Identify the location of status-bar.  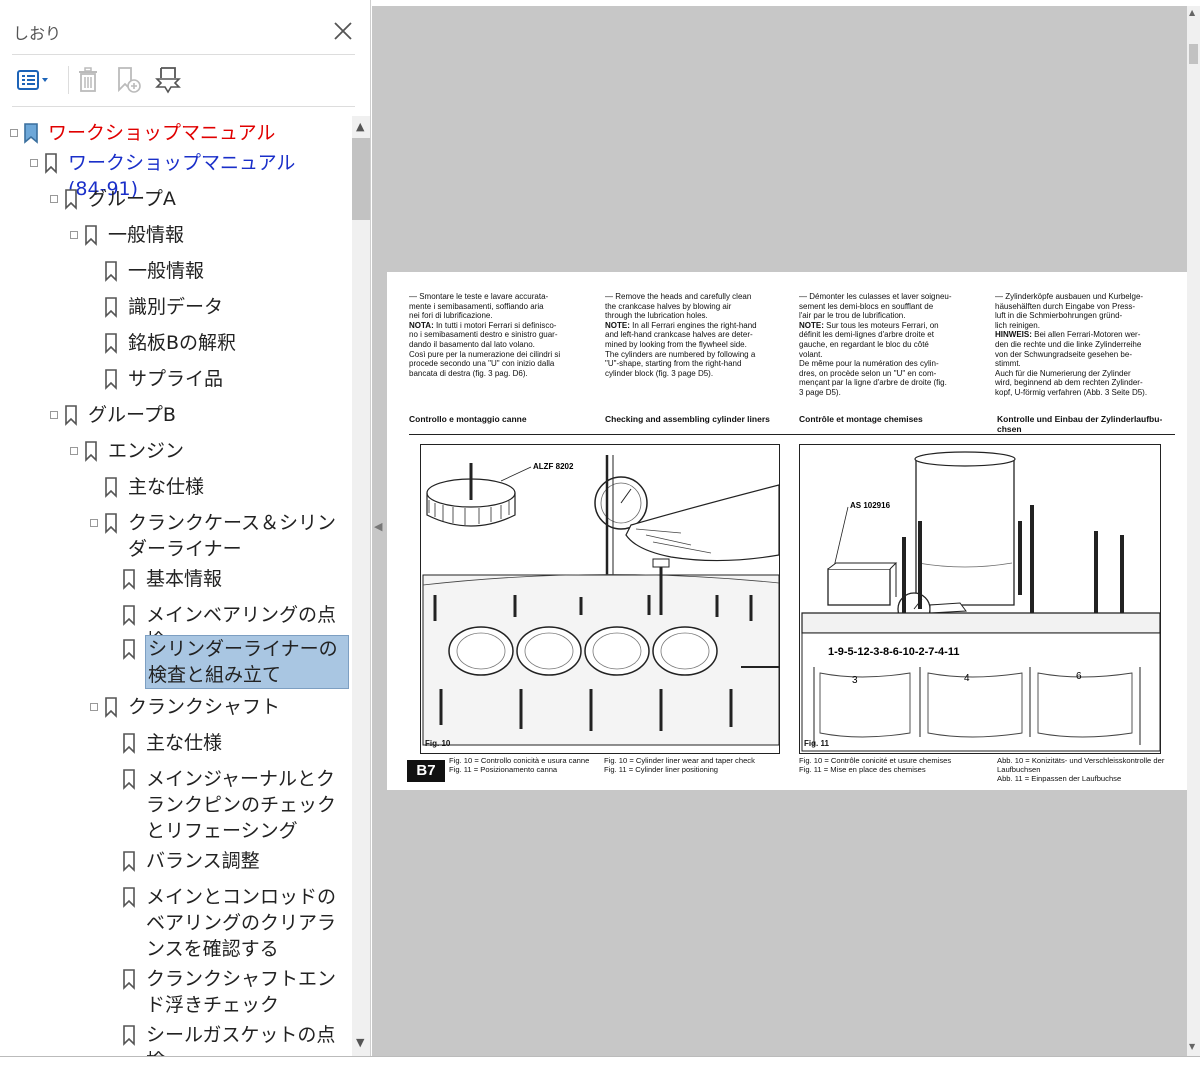
(600, 1061).